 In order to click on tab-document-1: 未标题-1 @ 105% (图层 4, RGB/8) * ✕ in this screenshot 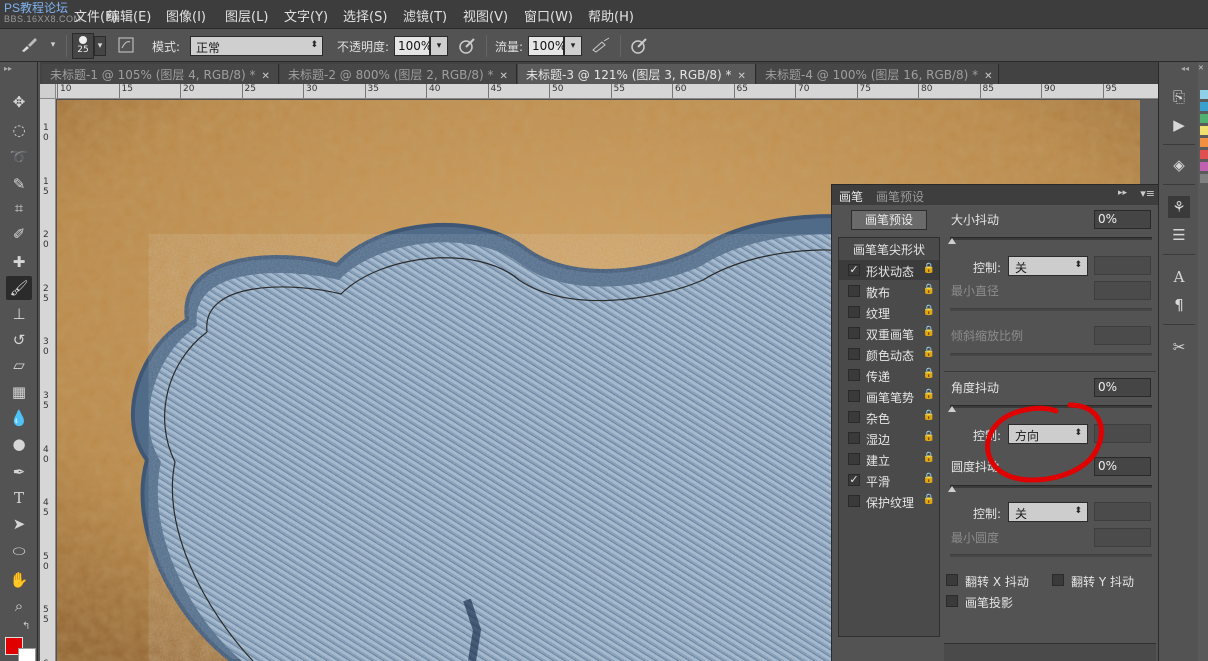, I will do `click(160, 74)`.